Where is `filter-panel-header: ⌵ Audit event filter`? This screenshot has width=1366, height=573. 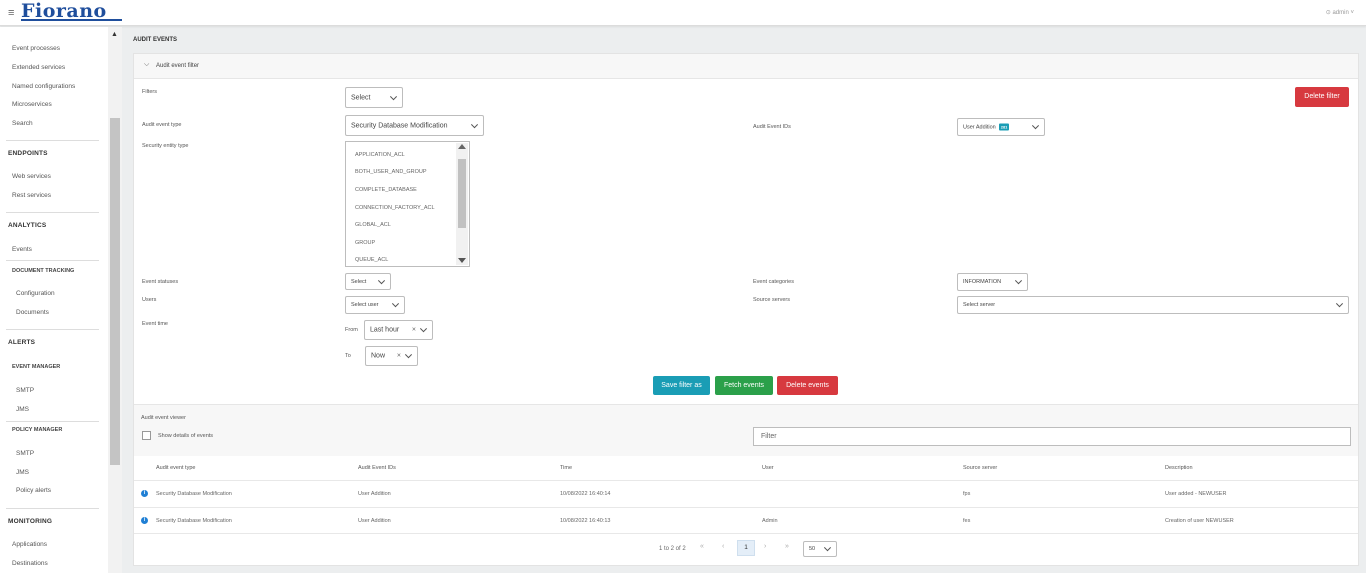 filter-panel-header: ⌵ Audit event filter is located at coordinates (746, 66).